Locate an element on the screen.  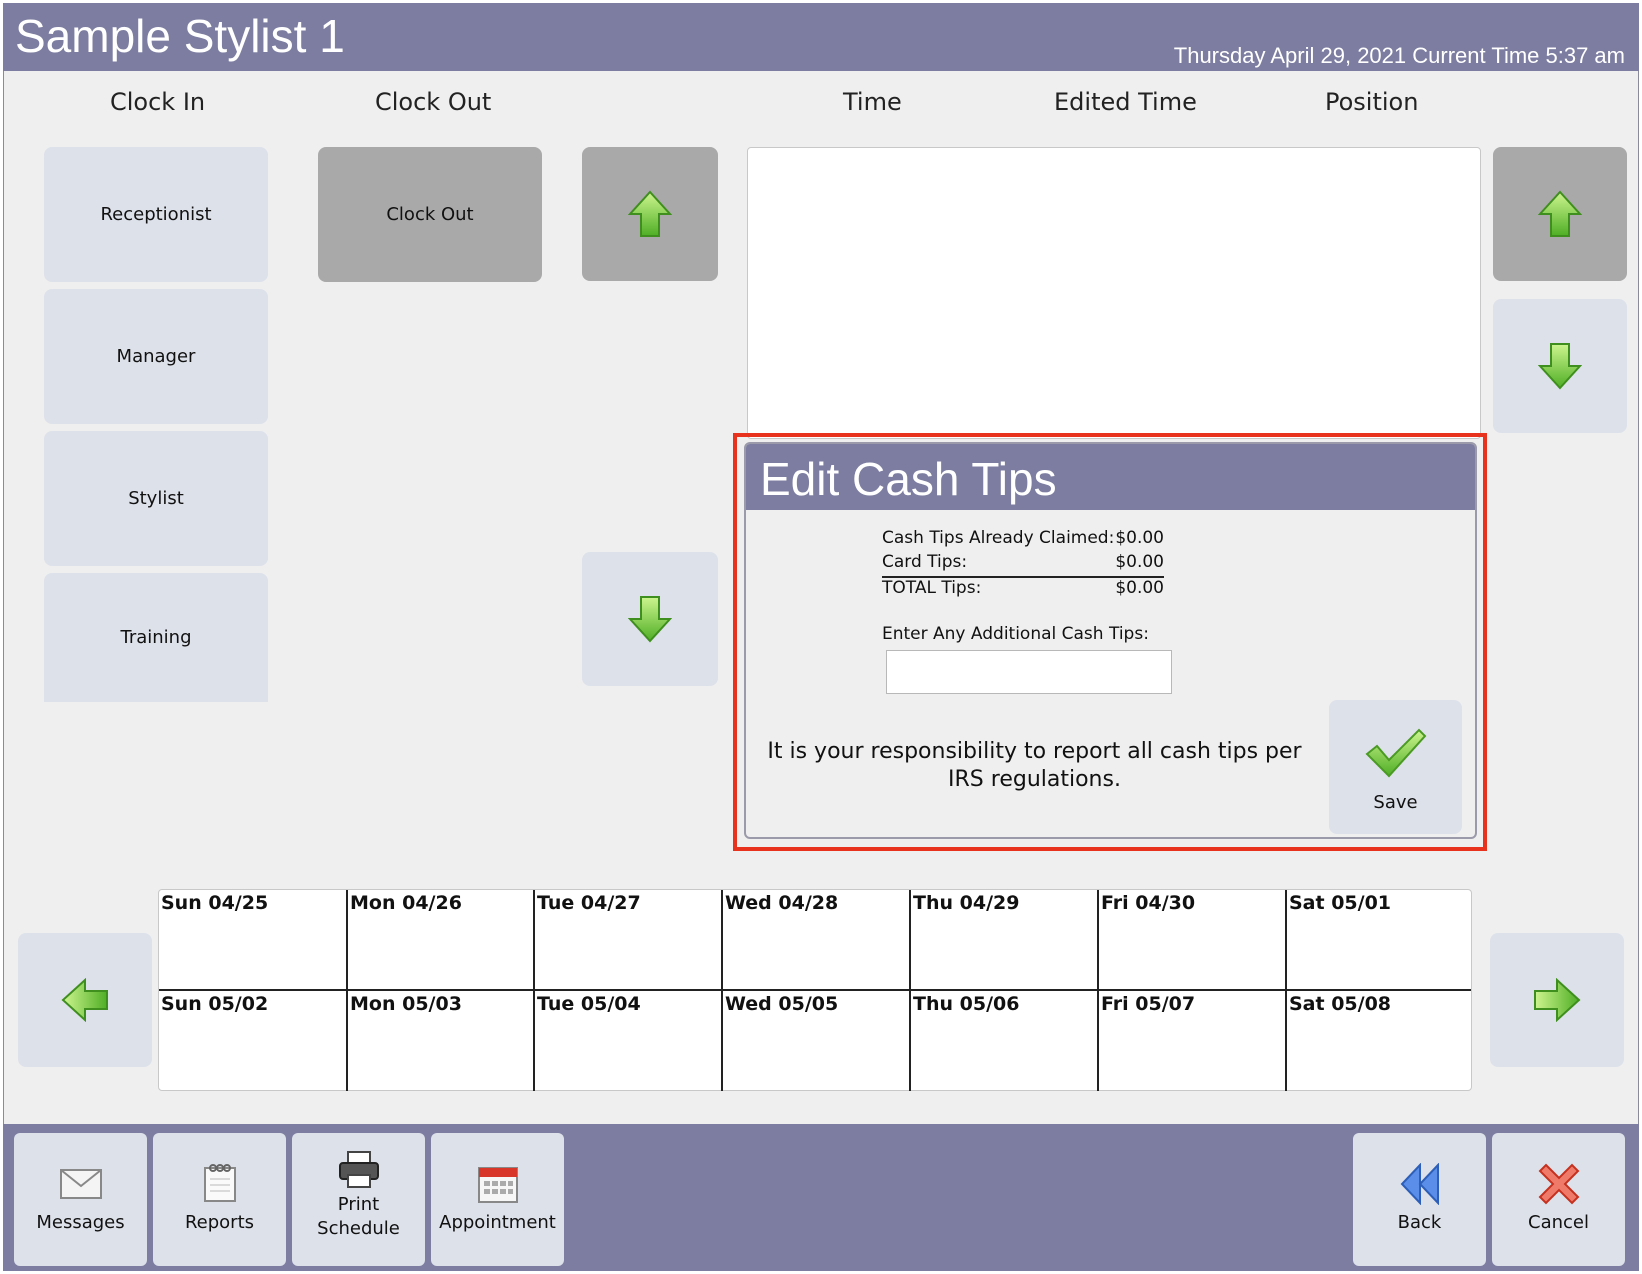
appointment-button: Appointment is located at coordinates (497, 1199).